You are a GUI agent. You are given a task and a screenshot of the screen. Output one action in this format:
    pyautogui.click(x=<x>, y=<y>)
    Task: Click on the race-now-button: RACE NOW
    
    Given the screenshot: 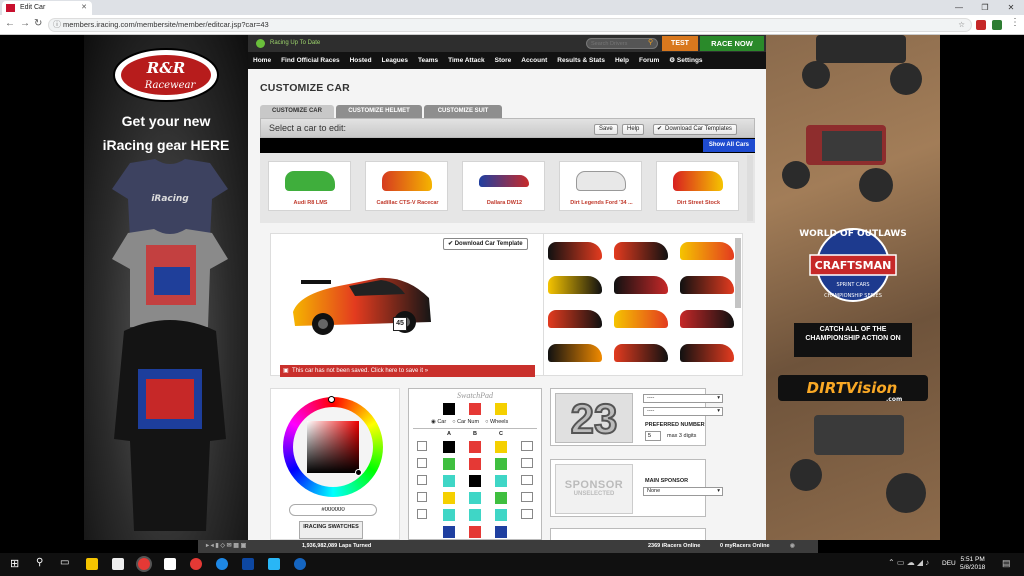 What is the action you would take?
    pyautogui.click(x=732, y=43)
    